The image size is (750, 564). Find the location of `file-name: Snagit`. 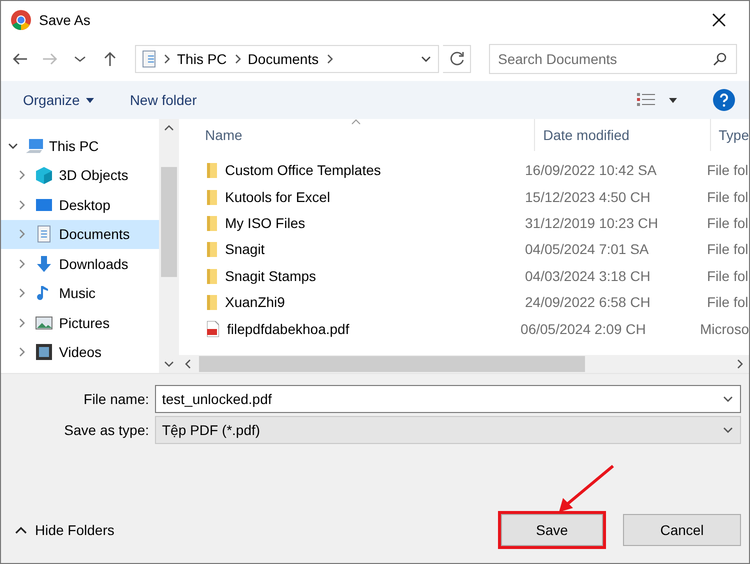

file-name: Snagit is located at coordinates (245, 249).